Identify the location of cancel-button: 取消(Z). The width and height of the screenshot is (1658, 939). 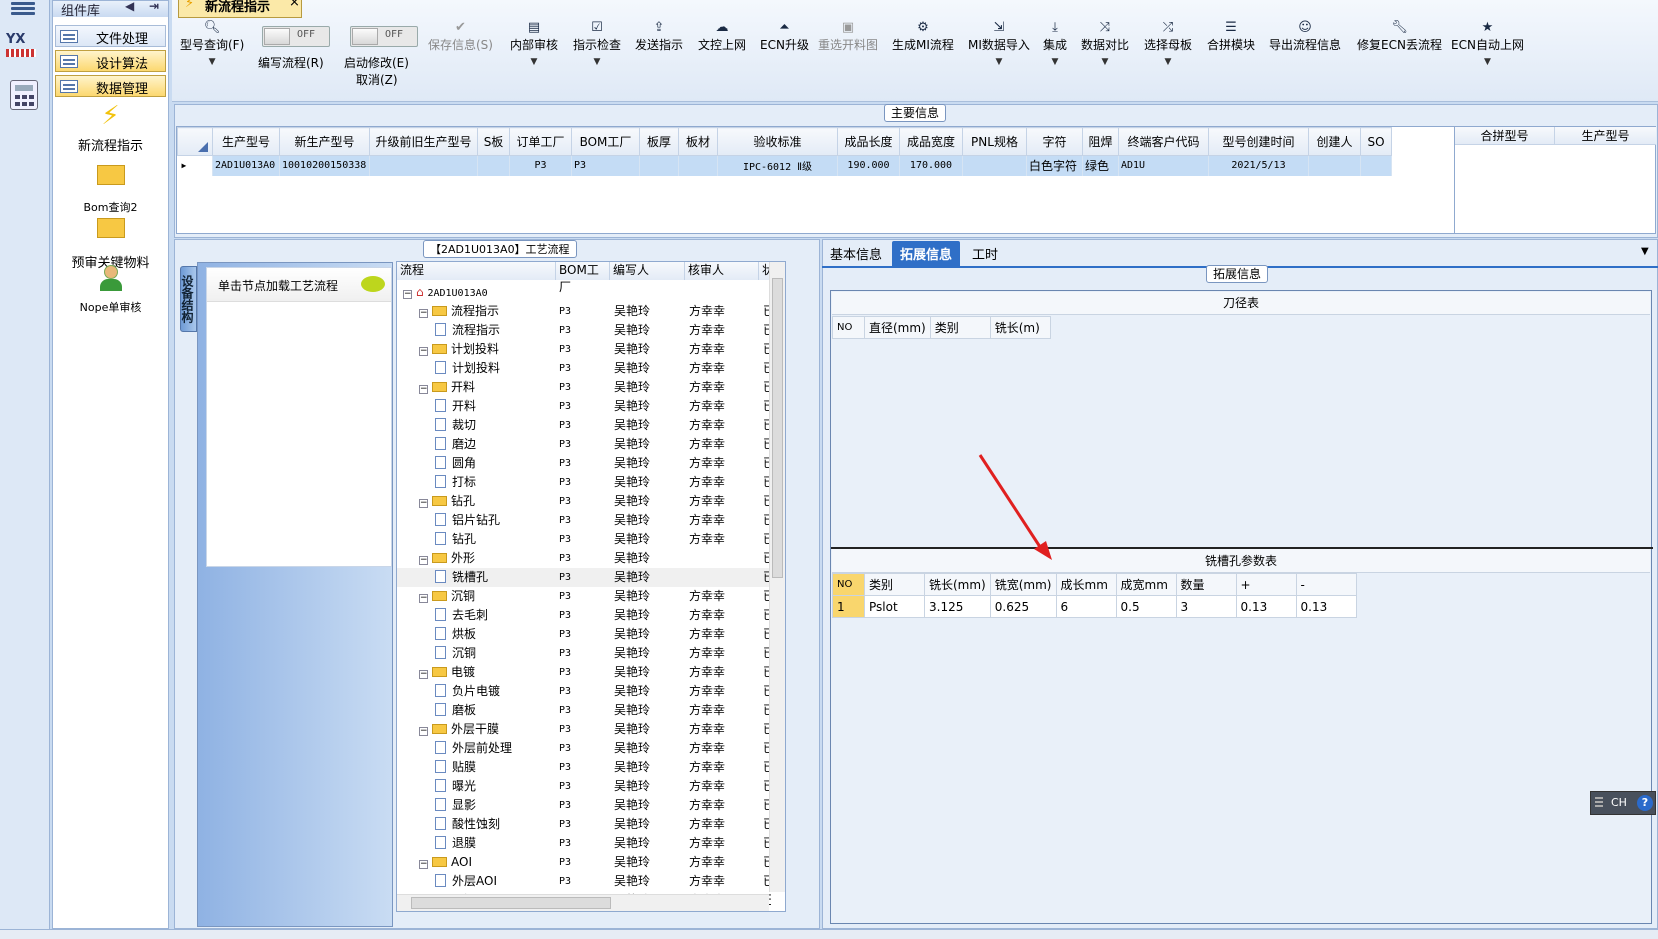
(377, 79).